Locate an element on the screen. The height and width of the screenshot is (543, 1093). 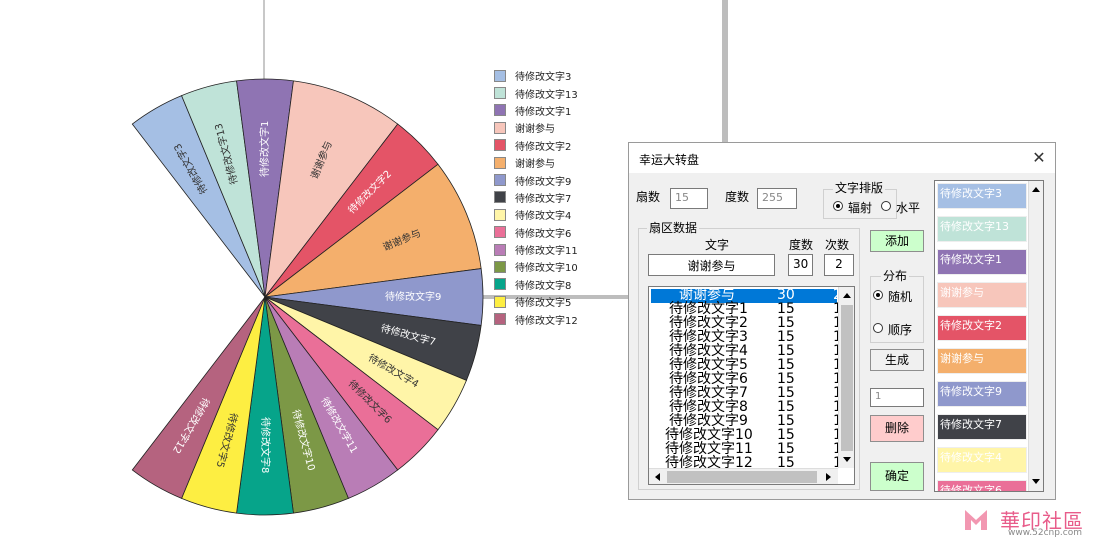
scroll-left-icon is located at coordinates (658, 477).